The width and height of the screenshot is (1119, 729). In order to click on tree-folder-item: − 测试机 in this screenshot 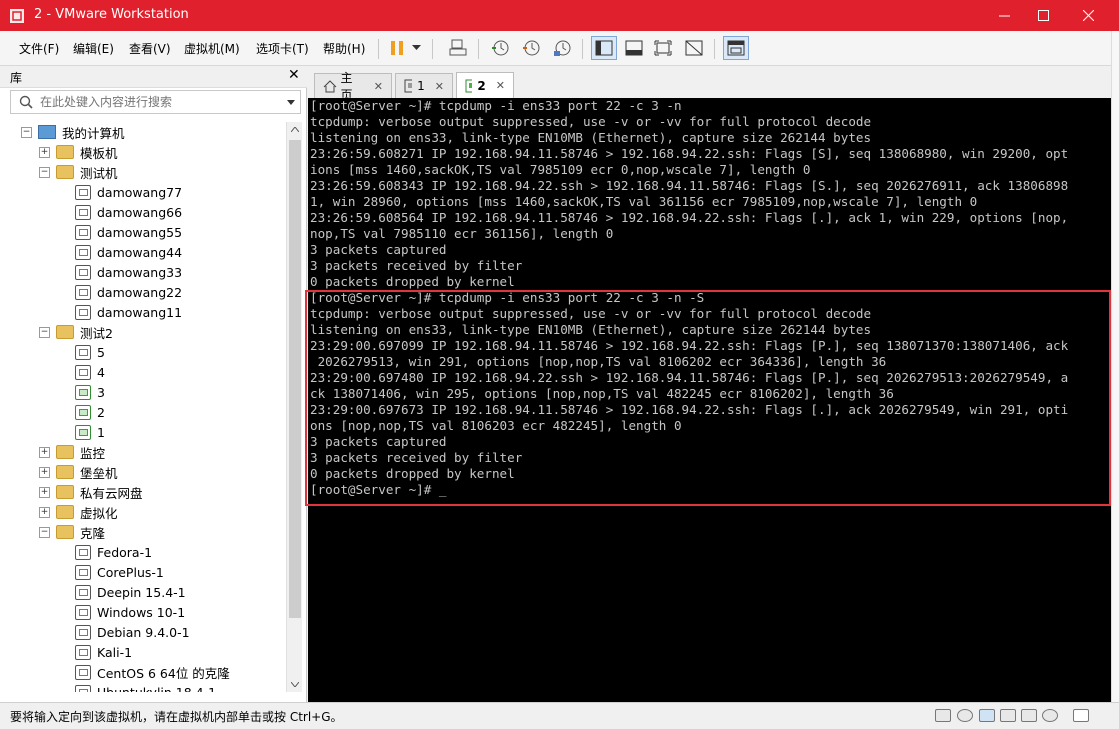, I will do `click(78, 172)`.